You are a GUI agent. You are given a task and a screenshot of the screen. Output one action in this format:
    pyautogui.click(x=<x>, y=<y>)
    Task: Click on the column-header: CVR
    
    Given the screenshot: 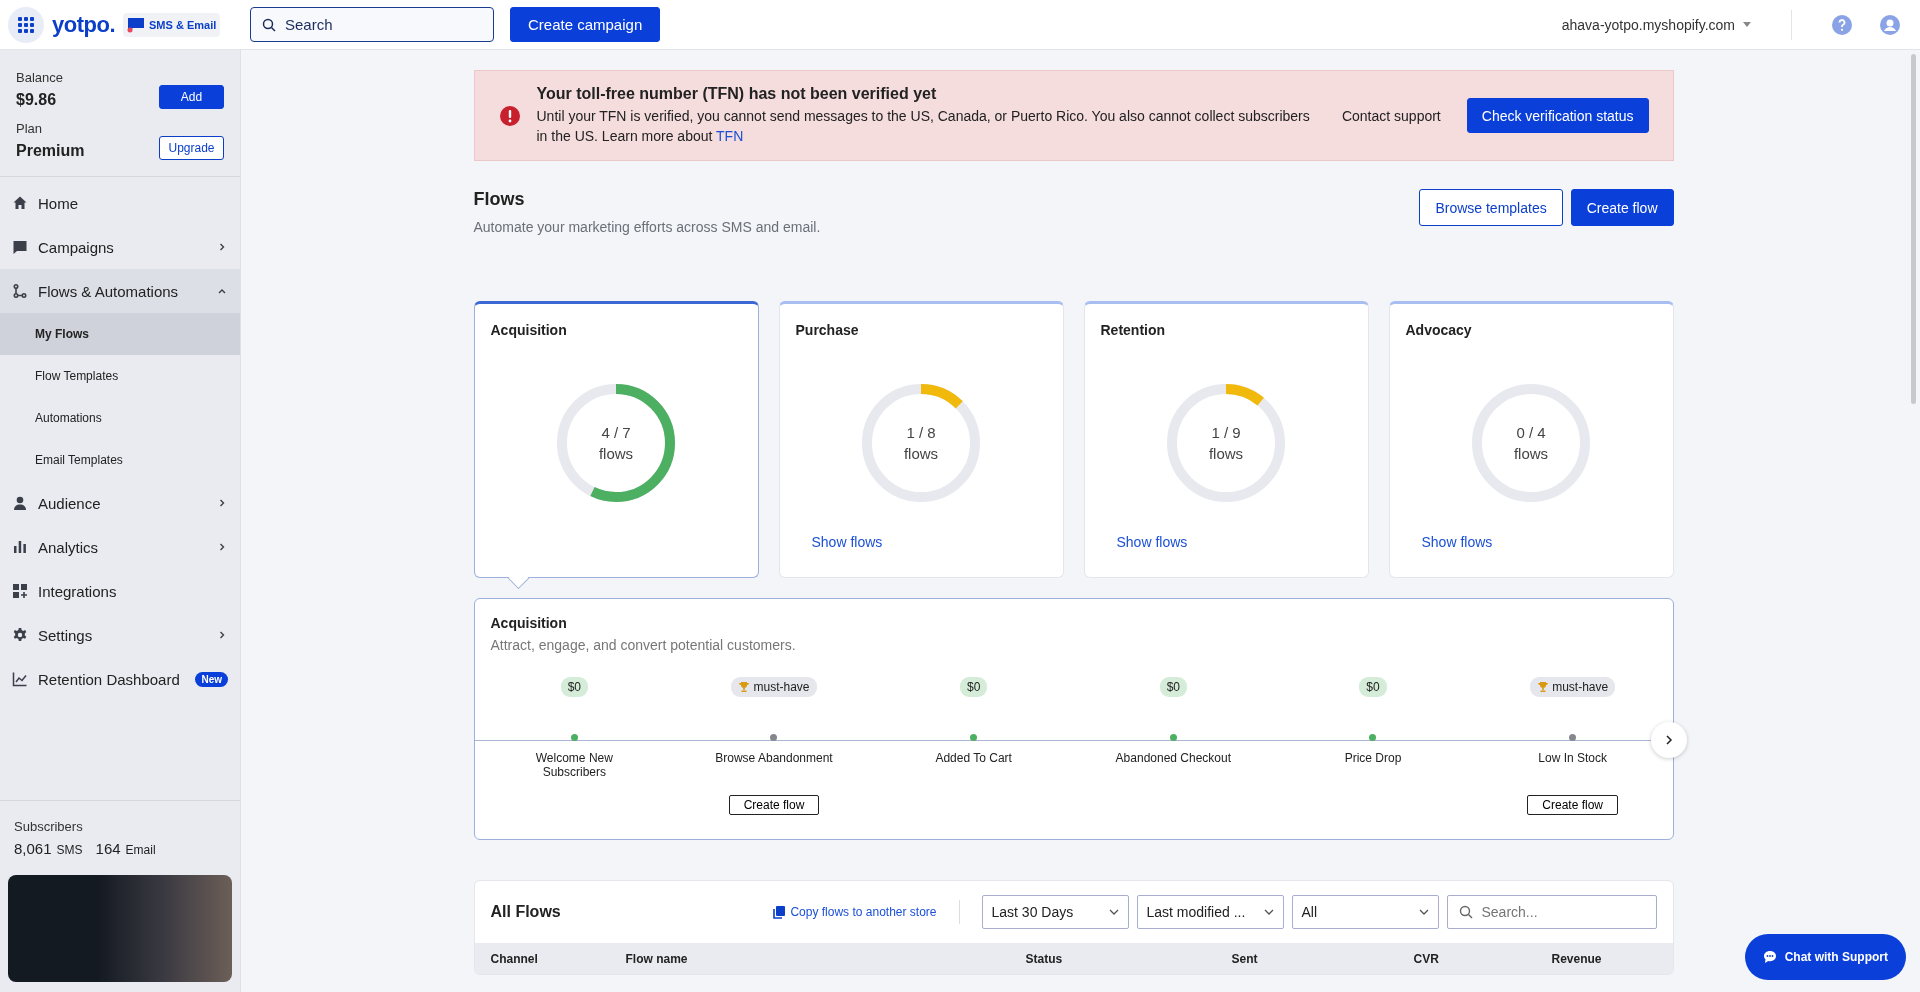 What is the action you would take?
    pyautogui.click(x=1426, y=958)
    